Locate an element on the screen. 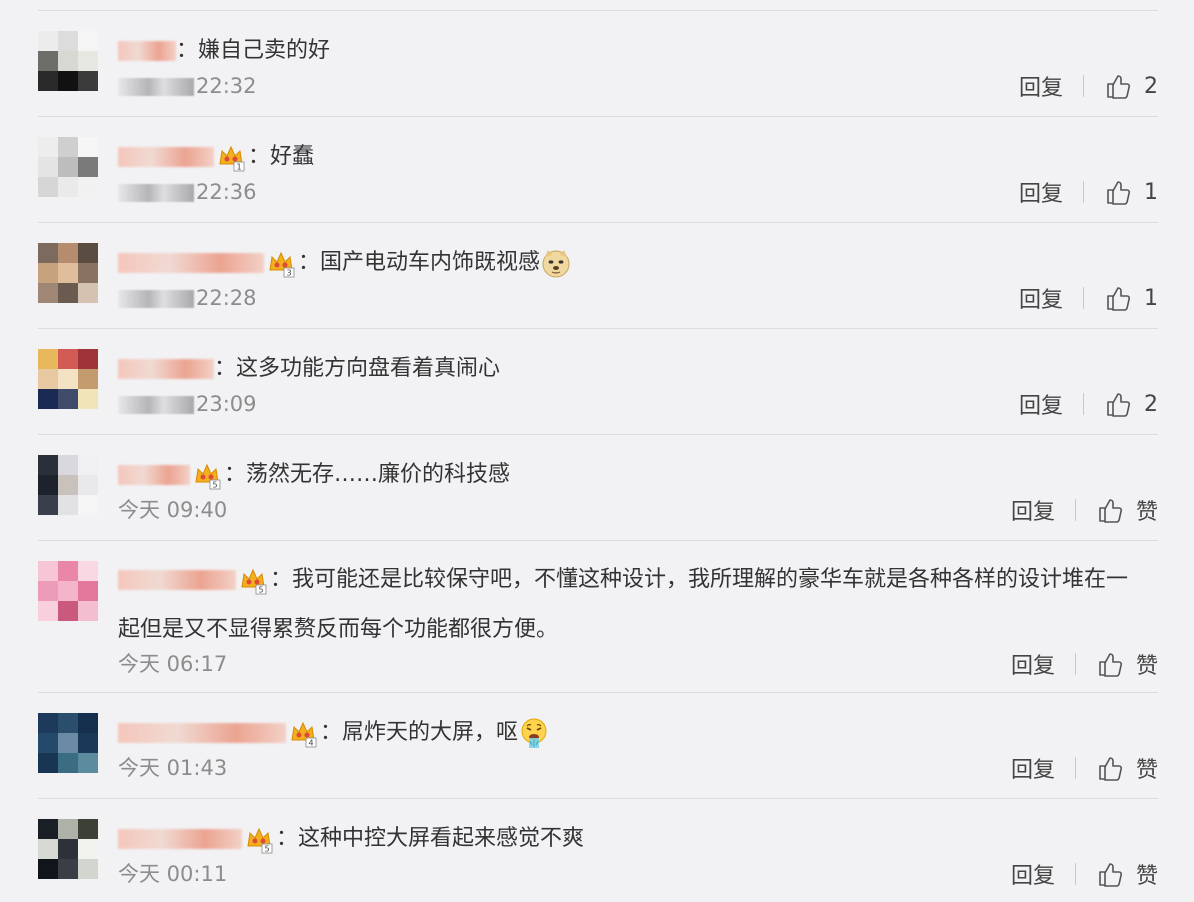  vomit-emoji-icon is located at coordinates (534, 733).